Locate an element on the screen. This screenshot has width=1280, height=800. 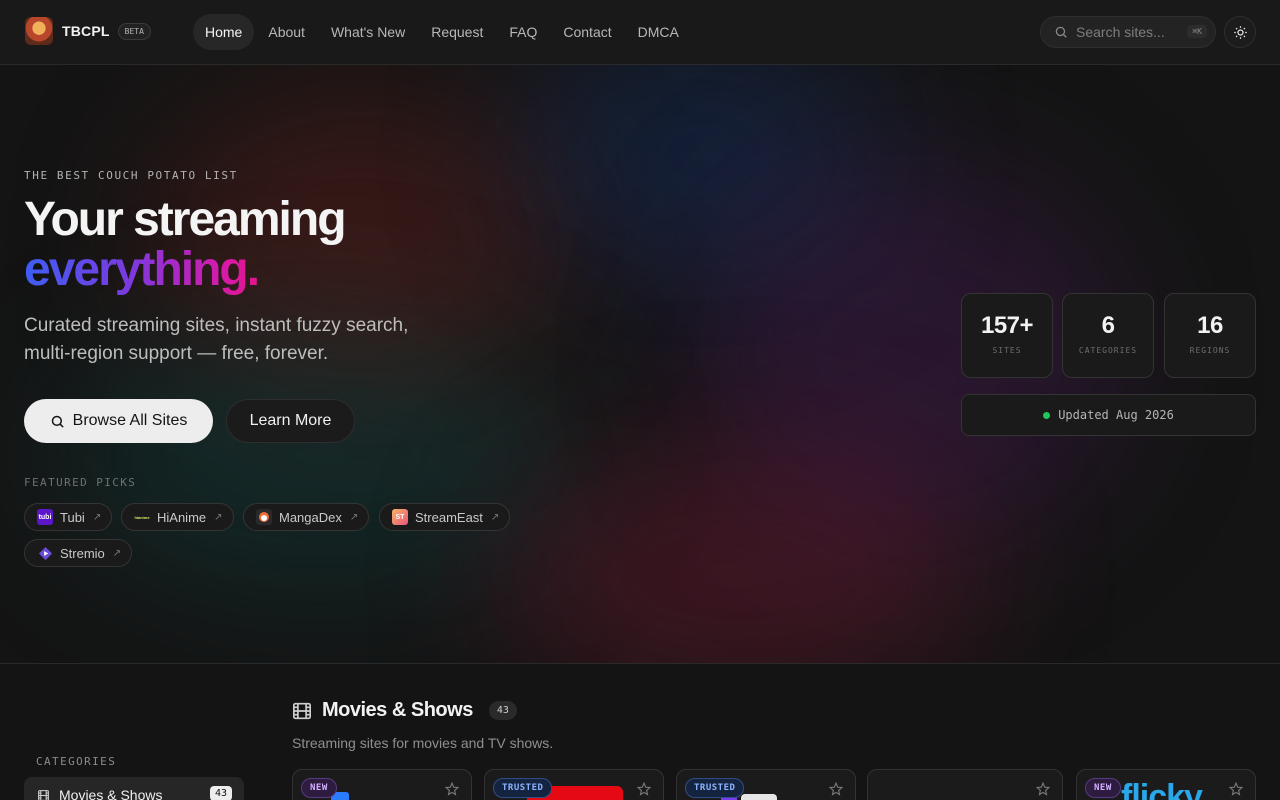
nav-link-home: Home is located at coordinates (224, 32).